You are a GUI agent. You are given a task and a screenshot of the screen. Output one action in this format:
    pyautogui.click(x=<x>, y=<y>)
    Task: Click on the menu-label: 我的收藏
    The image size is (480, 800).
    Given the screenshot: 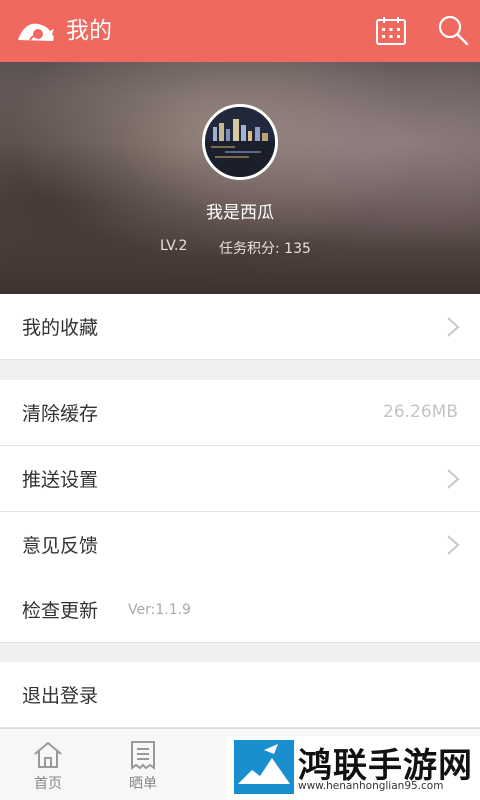 What is the action you would take?
    pyautogui.click(x=60, y=328)
    